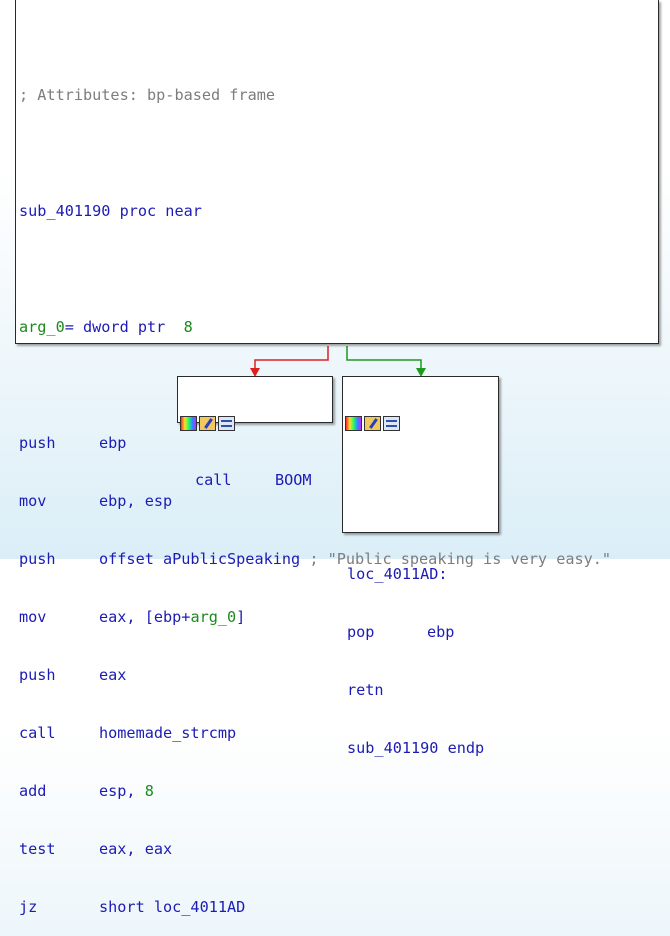  What do you see at coordinates (338, 443) in the screenshot?
I see `instruction-row: push ebp` at bounding box center [338, 443].